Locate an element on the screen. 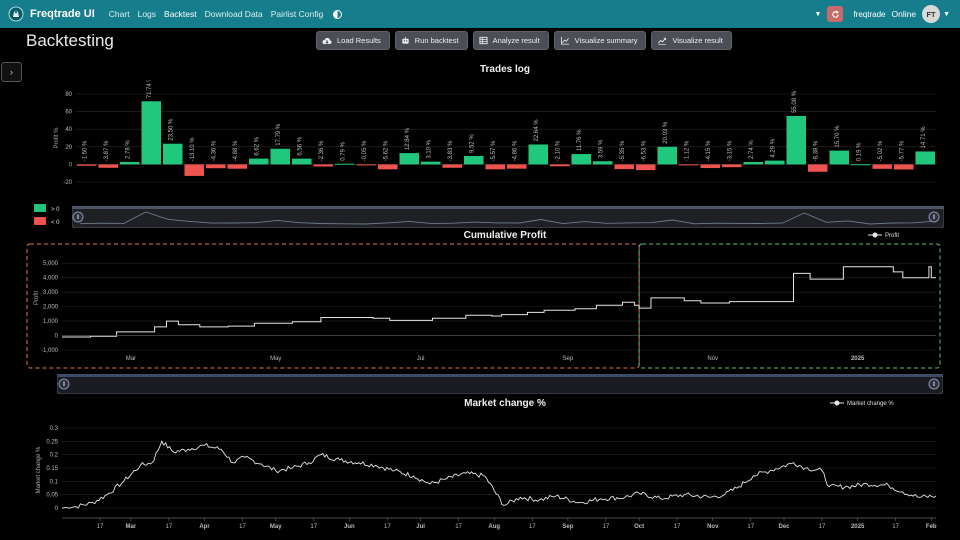 This screenshot has width=960, height=540. trades-log-title: Trades log is located at coordinates (504, 69).